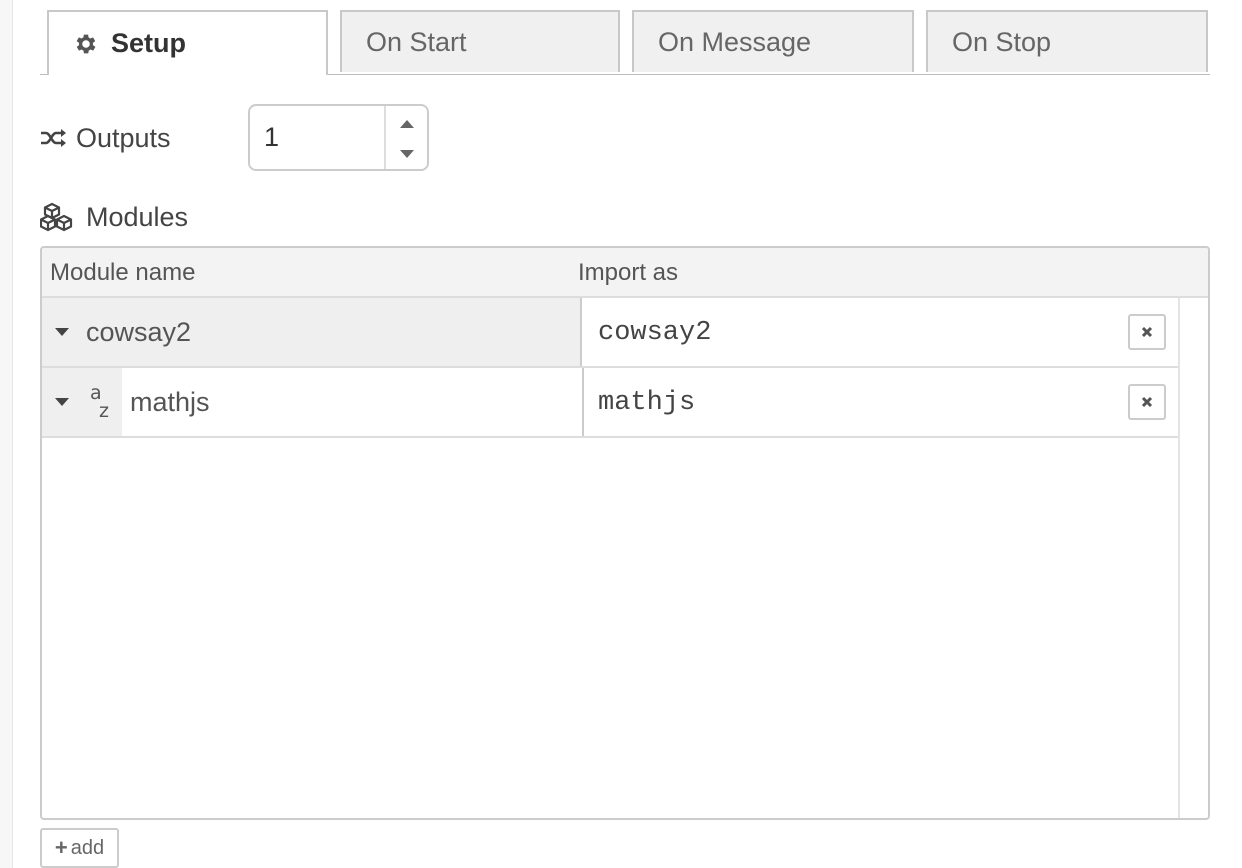 The width and height of the screenshot is (1242, 868). What do you see at coordinates (1002, 41) in the screenshot?
I see `tab-on-stop-label: On Stop` at bounding box center [1002, 41].